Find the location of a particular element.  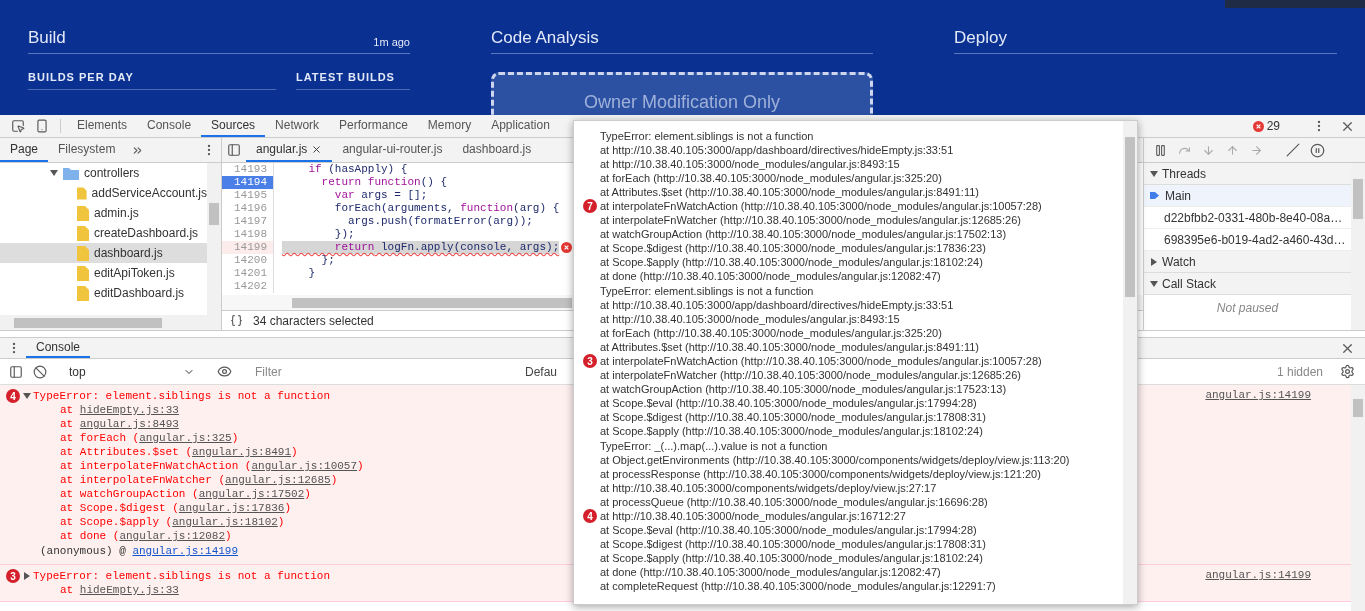

source-link: angular.js:17502 is located at coordinates (251, 494).